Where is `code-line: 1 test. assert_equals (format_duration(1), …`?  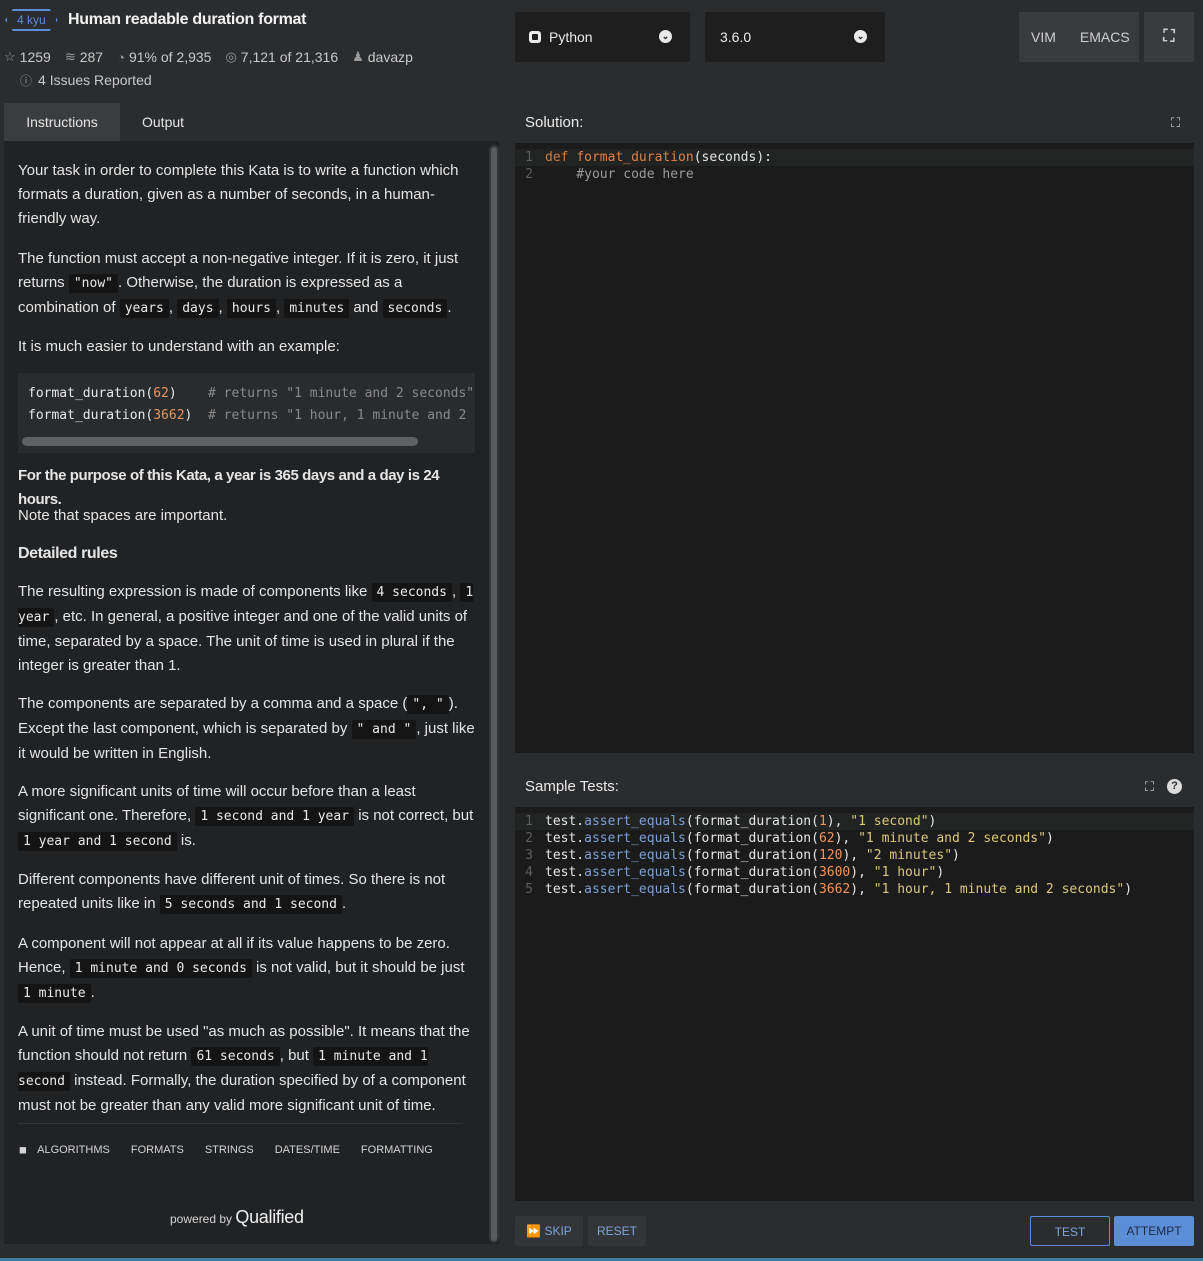 code-line: 1 test. assert_equals (format_duration(1), … is located at coordinates (854, 821).